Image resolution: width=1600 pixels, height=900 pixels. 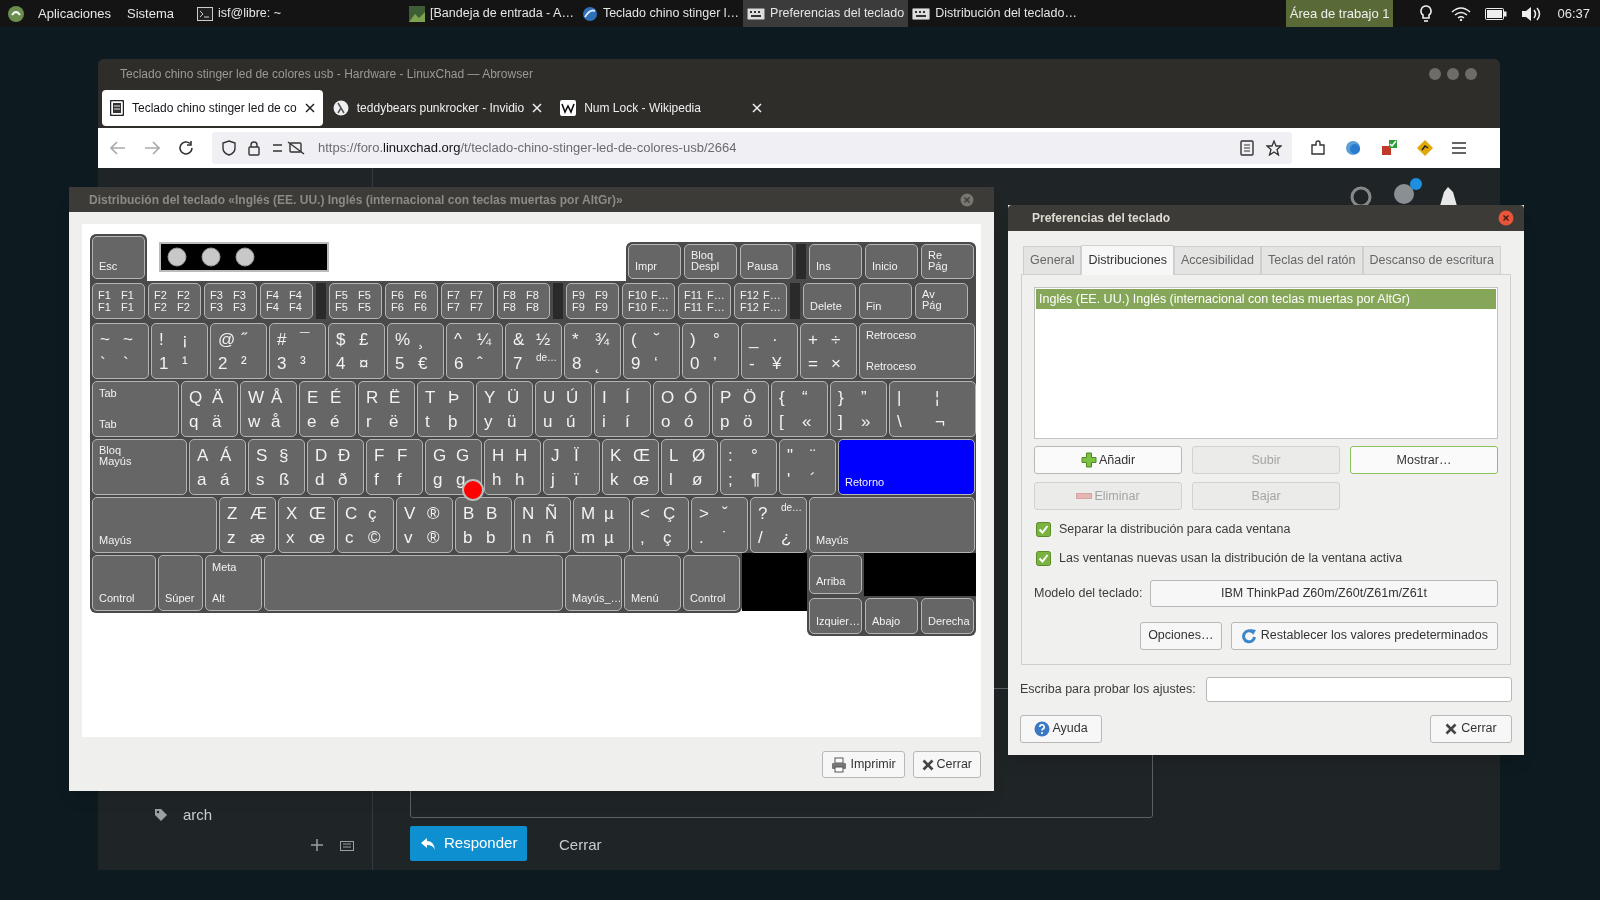 What do you see at coordinates (752, 148) in the screenshot?
I see `address-bar: https://foro.linuxchad.org/t/teclado-chino-stinger-led-de-colores-usb/2664` at bounding box center [752, 148].